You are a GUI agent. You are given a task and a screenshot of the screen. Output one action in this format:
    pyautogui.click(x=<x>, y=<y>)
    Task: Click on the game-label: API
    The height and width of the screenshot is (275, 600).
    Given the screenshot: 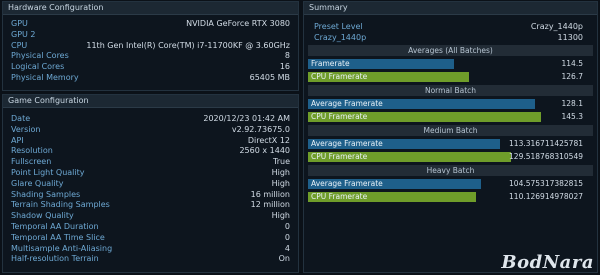 What is the action you would take?
    pyautogui.click(x=17, y=140)
    